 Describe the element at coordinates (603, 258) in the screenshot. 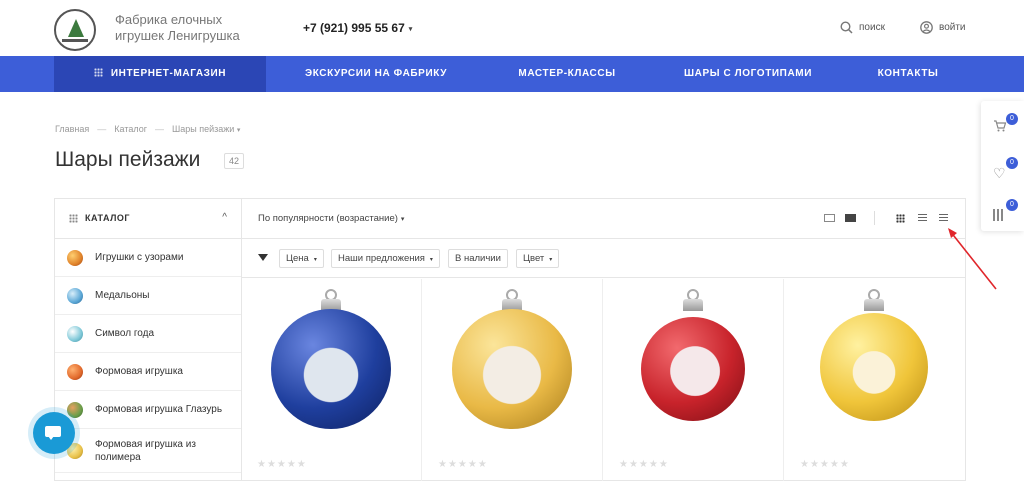

I see `filter-bar: Цена ▾ Наши предложения ▾ В наличии Цвет ▾` at that location.